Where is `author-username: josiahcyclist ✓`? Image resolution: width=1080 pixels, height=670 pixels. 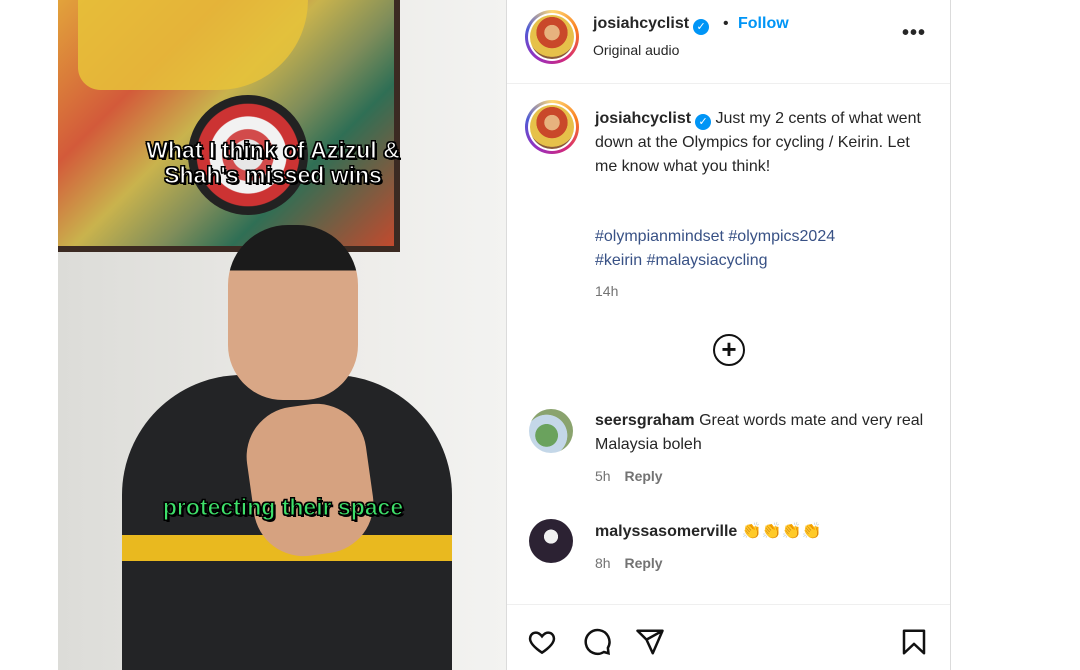 author-username: josiahcyclist ✓ is located at coordinates (651, 25).